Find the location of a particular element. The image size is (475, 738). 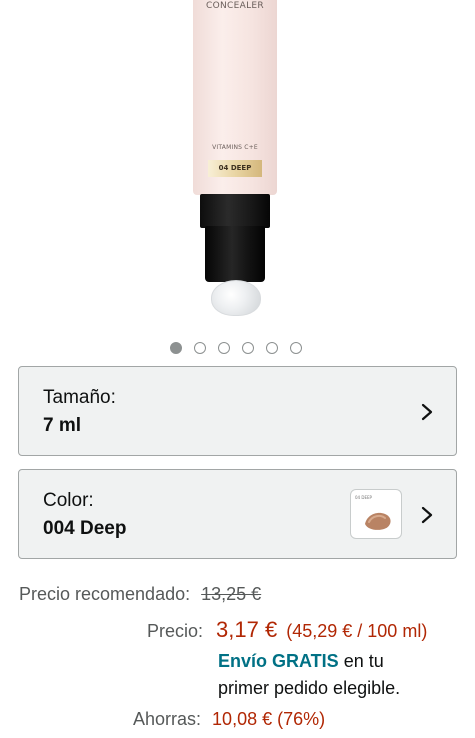

color-swatch-image: 04 DEEP is located at coordinates (373, 512).